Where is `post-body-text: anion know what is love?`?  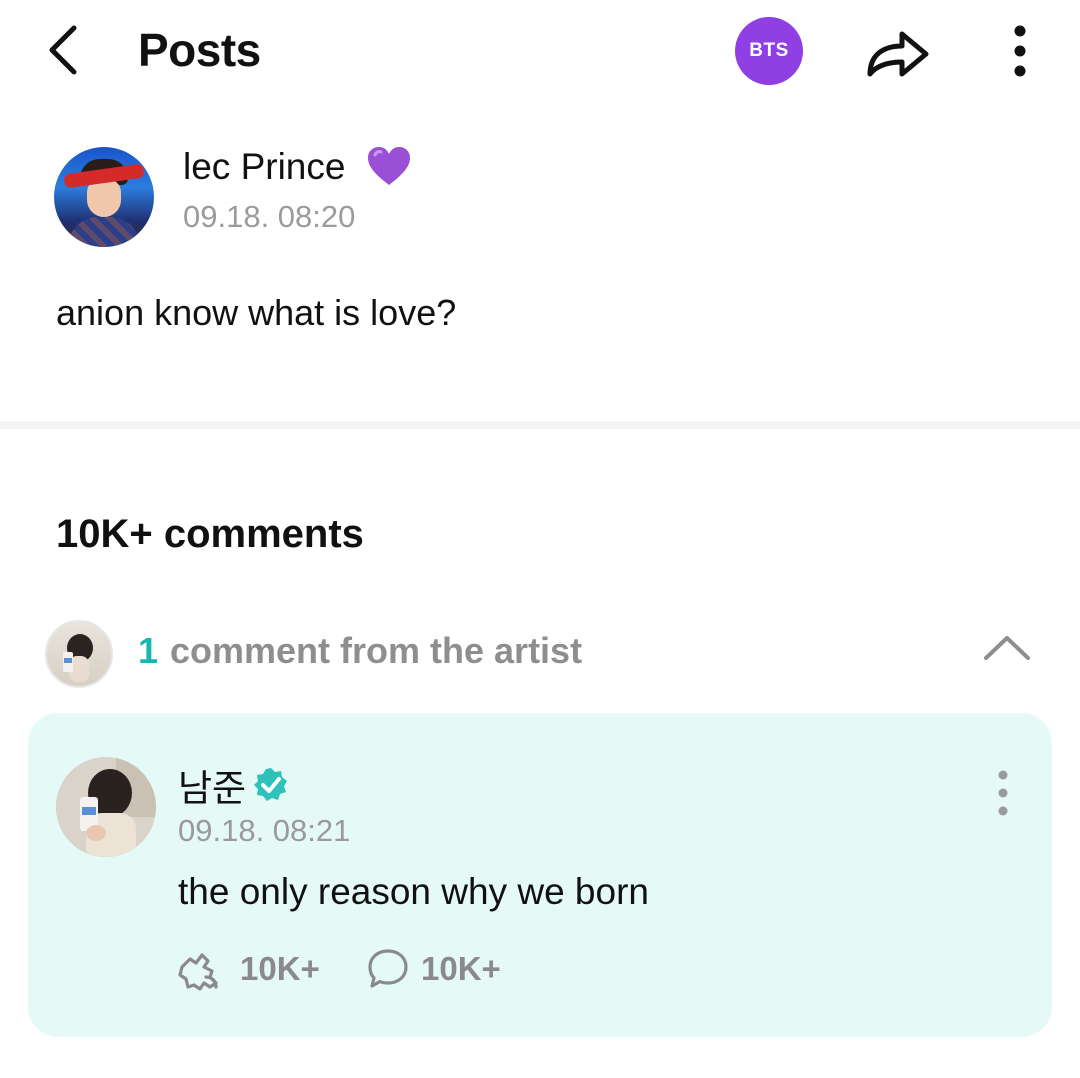 post-body-text: anion know what is love? is located at coordinates (256, 312).